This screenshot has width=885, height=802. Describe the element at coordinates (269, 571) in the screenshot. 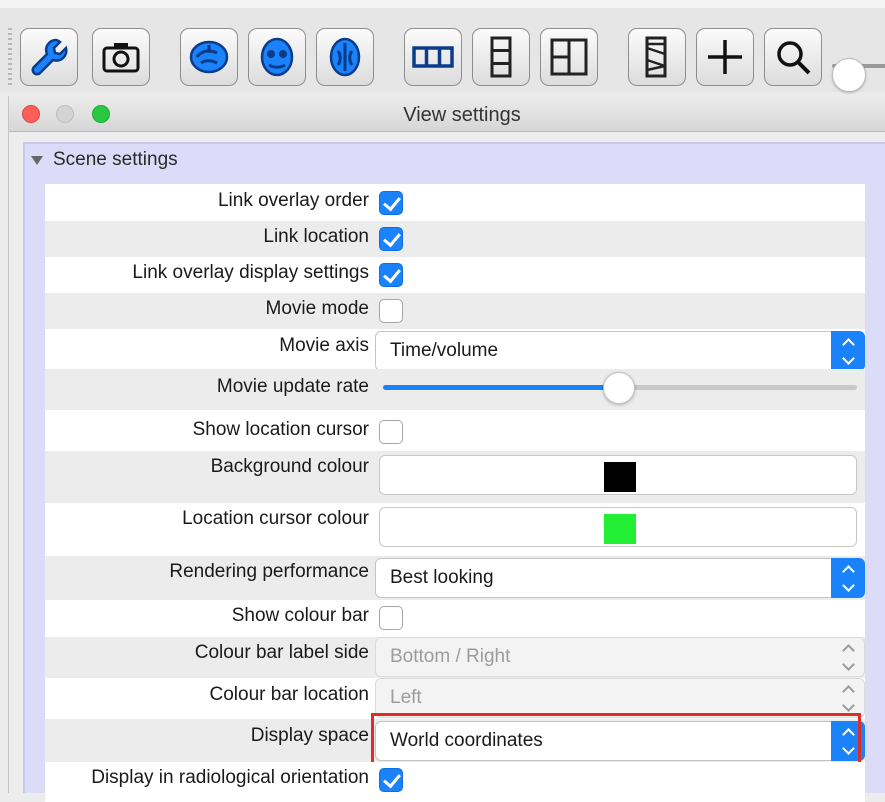

I see `setting-label: Rendering performance` at that location.